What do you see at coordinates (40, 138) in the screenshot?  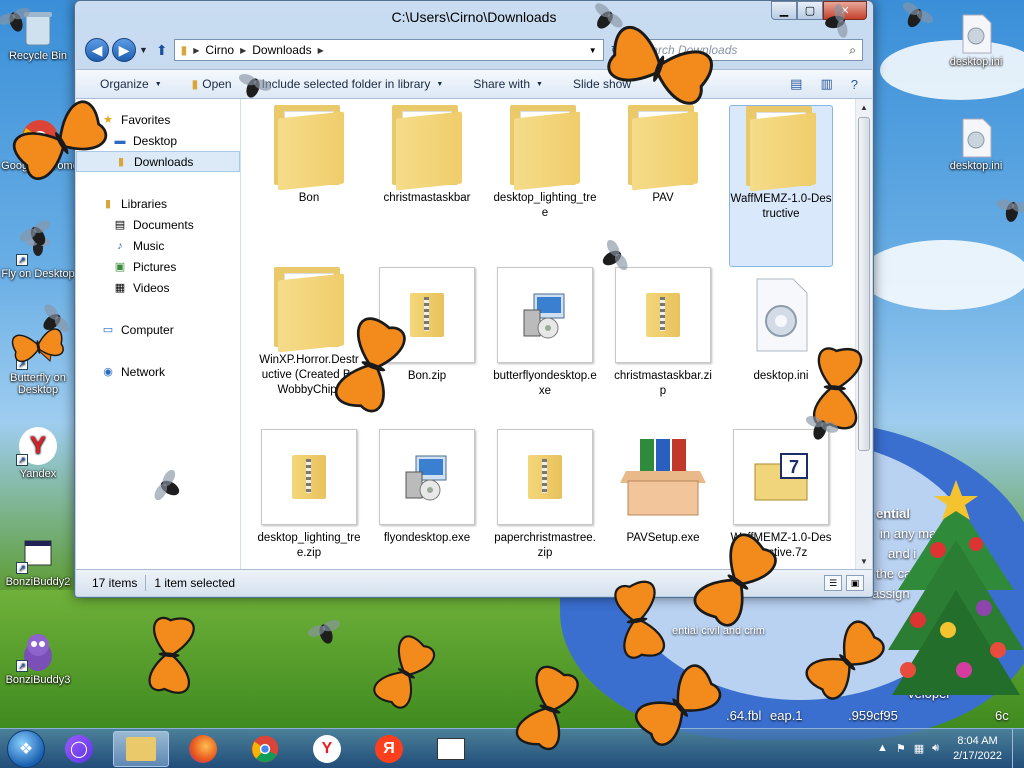 I see `chrome-icon` at bounding box center [40, 138].